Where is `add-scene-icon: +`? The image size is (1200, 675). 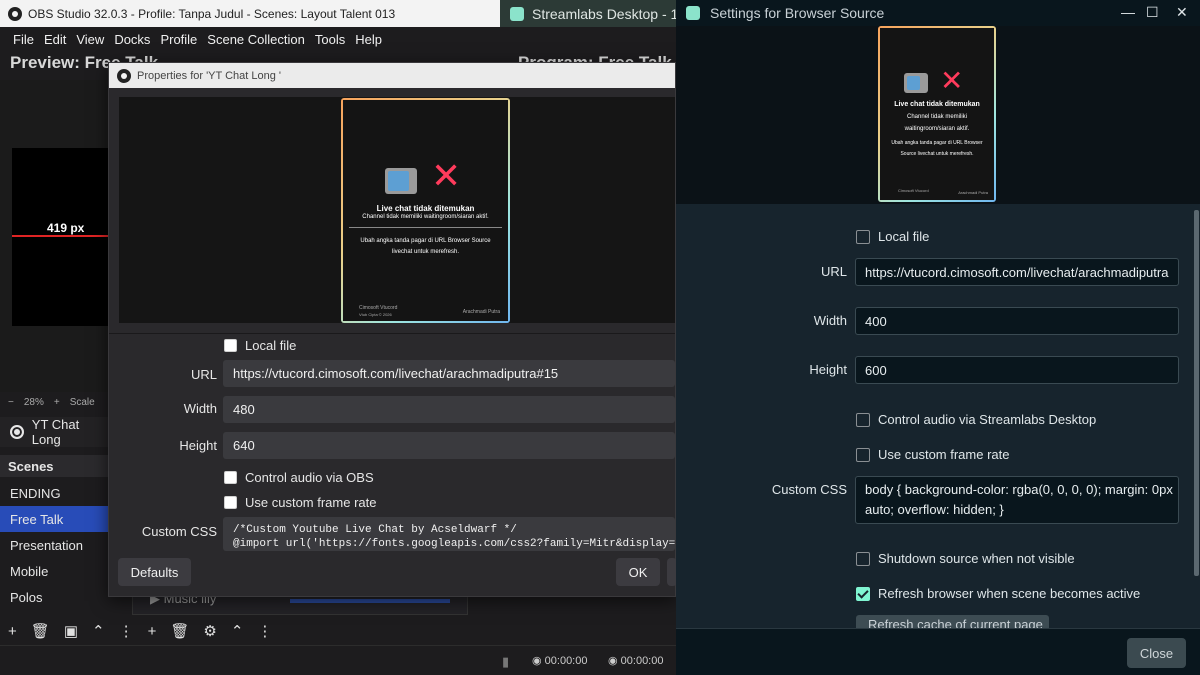 add-scene-icon: + is located at coordinates (12, 631).